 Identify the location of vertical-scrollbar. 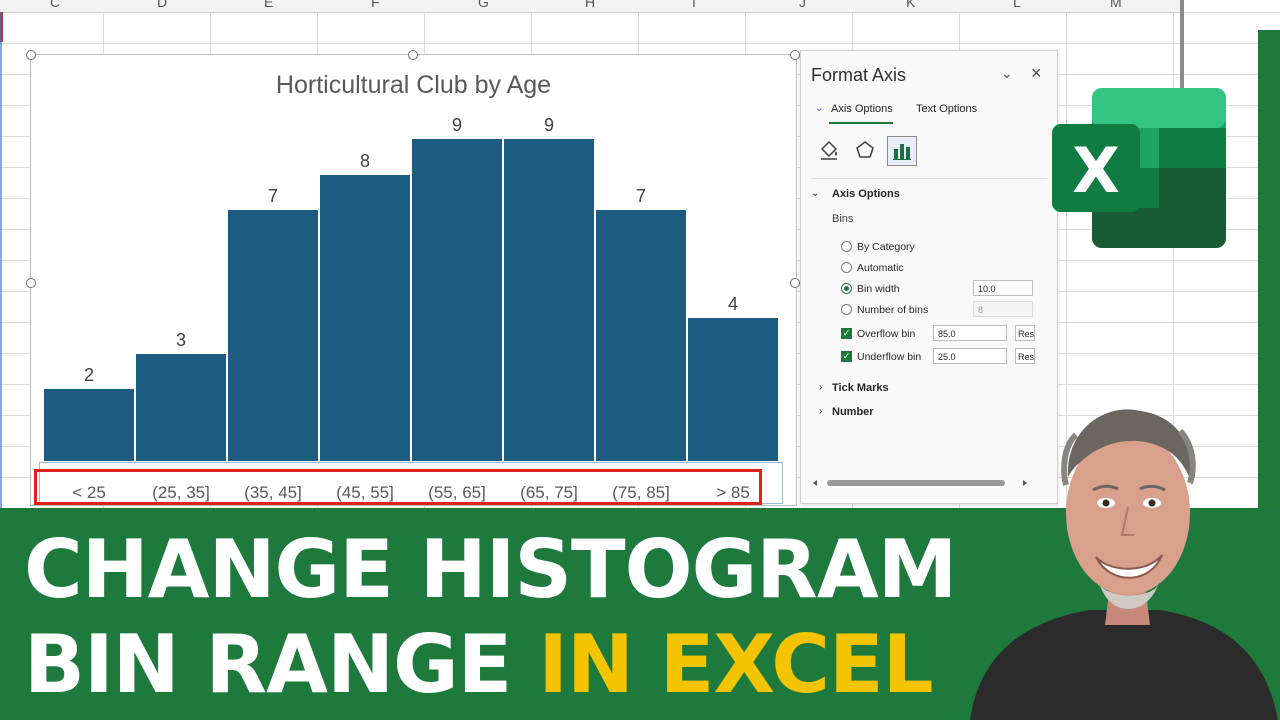
(1182, 47).